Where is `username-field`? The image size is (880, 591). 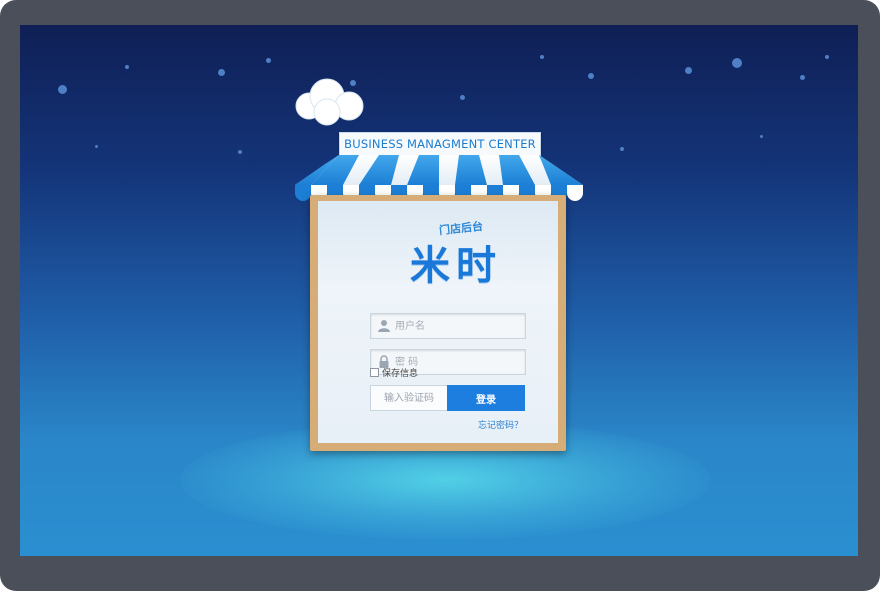
username-field is located at coordinates (448, 326).